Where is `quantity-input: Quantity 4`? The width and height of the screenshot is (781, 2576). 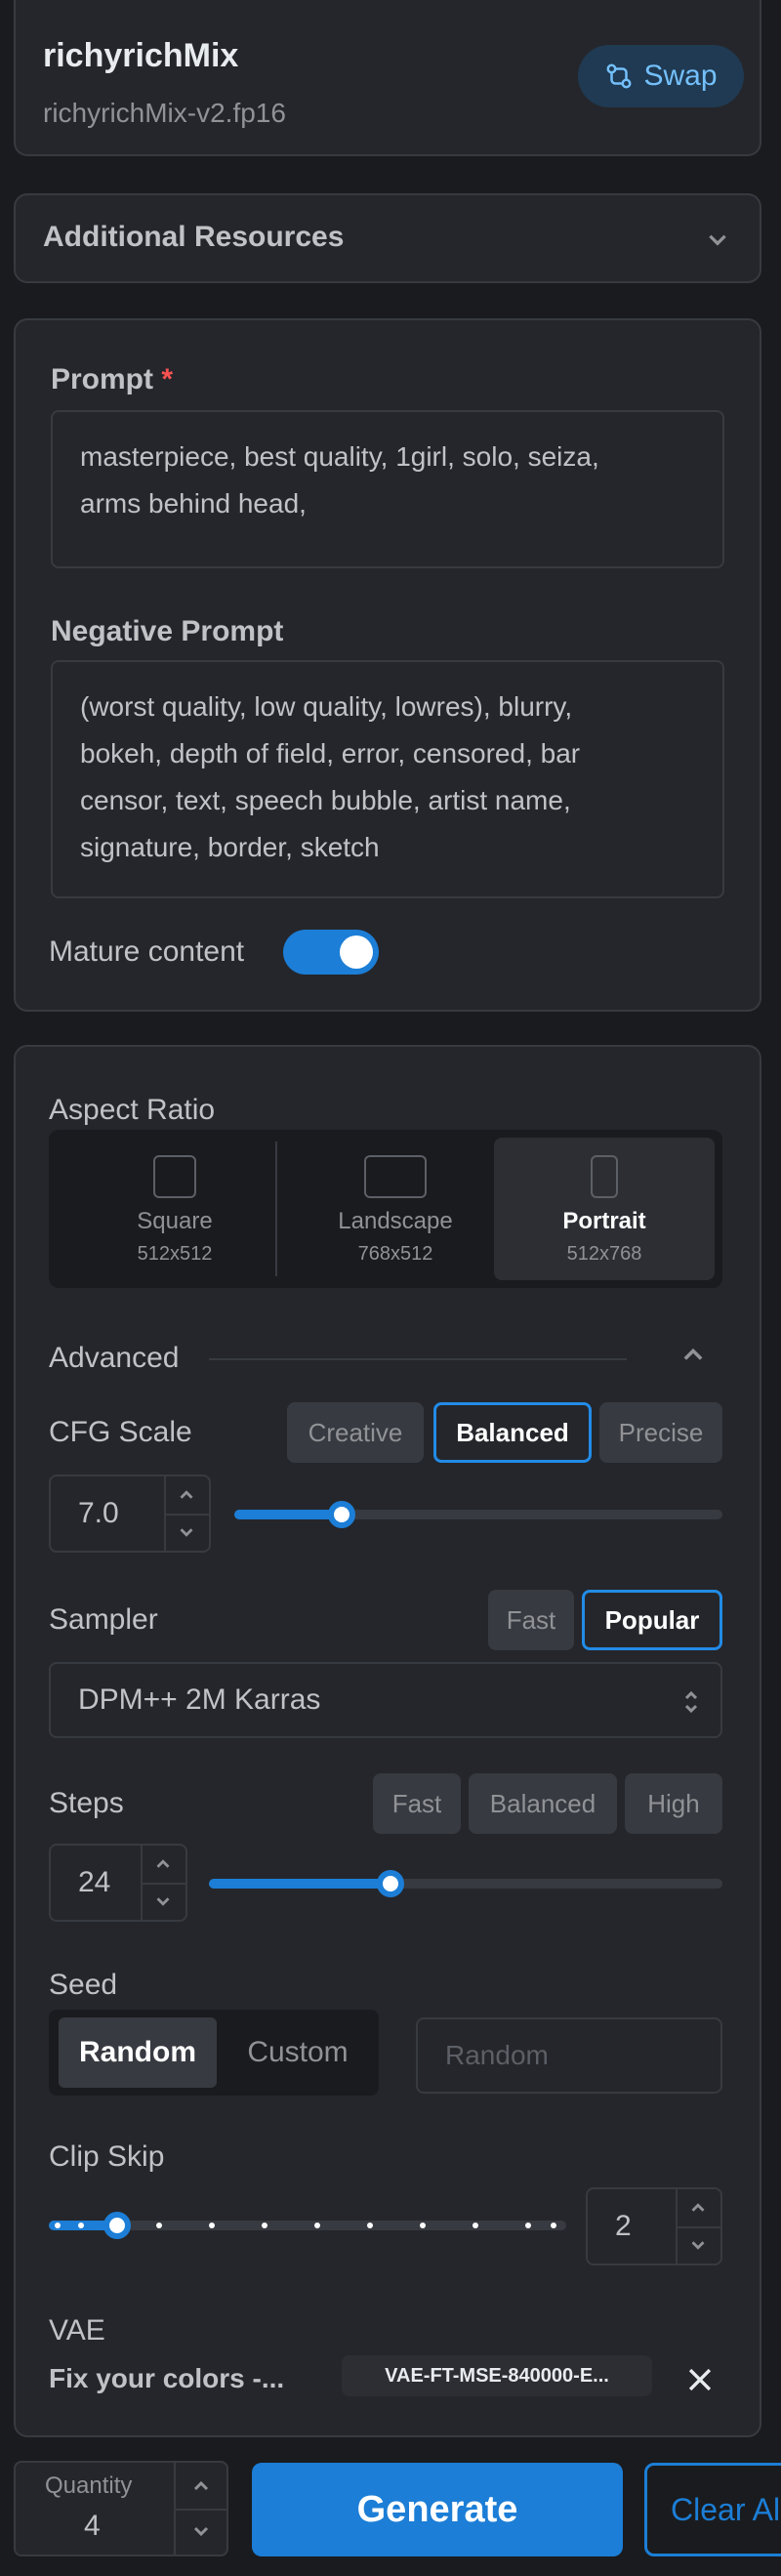 quantity-input: Quantity 4 is located at coordinates (121, 2508).